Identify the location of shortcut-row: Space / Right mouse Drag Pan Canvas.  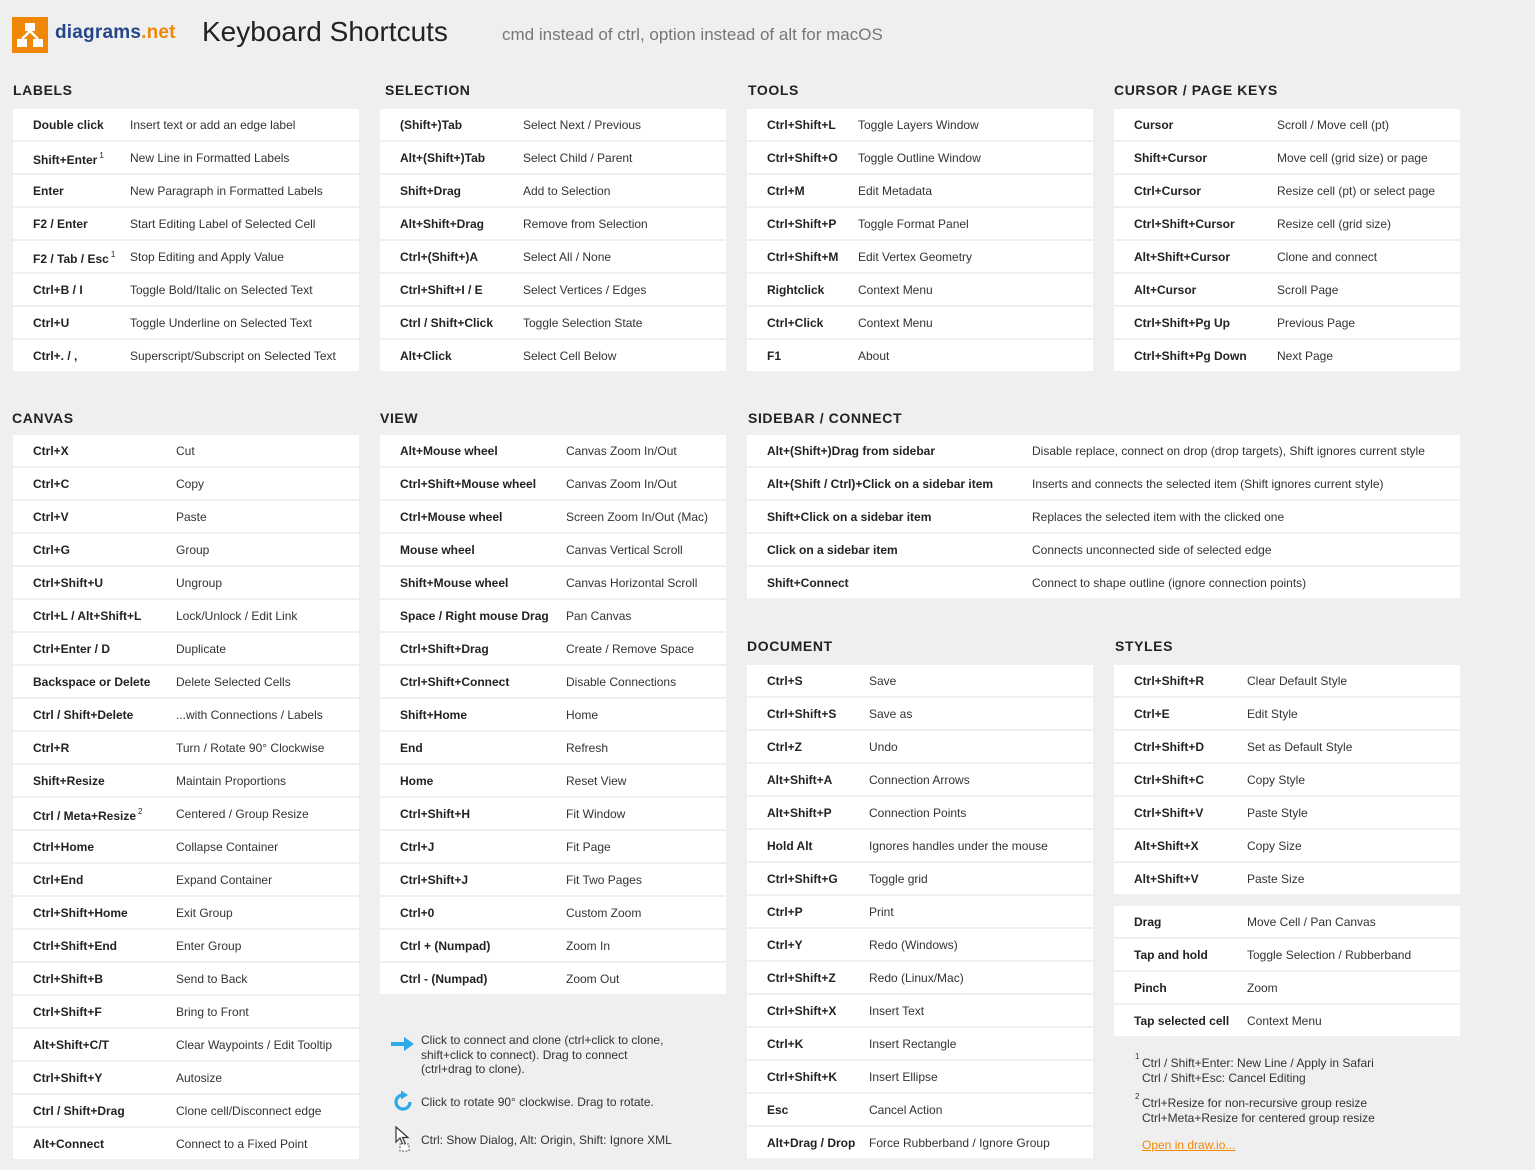
(553, 615).